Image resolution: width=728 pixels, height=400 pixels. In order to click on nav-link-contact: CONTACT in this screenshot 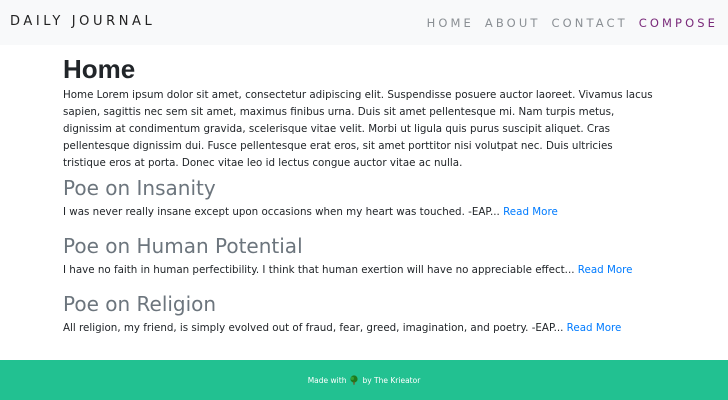, I will do `click(589, 23)`.